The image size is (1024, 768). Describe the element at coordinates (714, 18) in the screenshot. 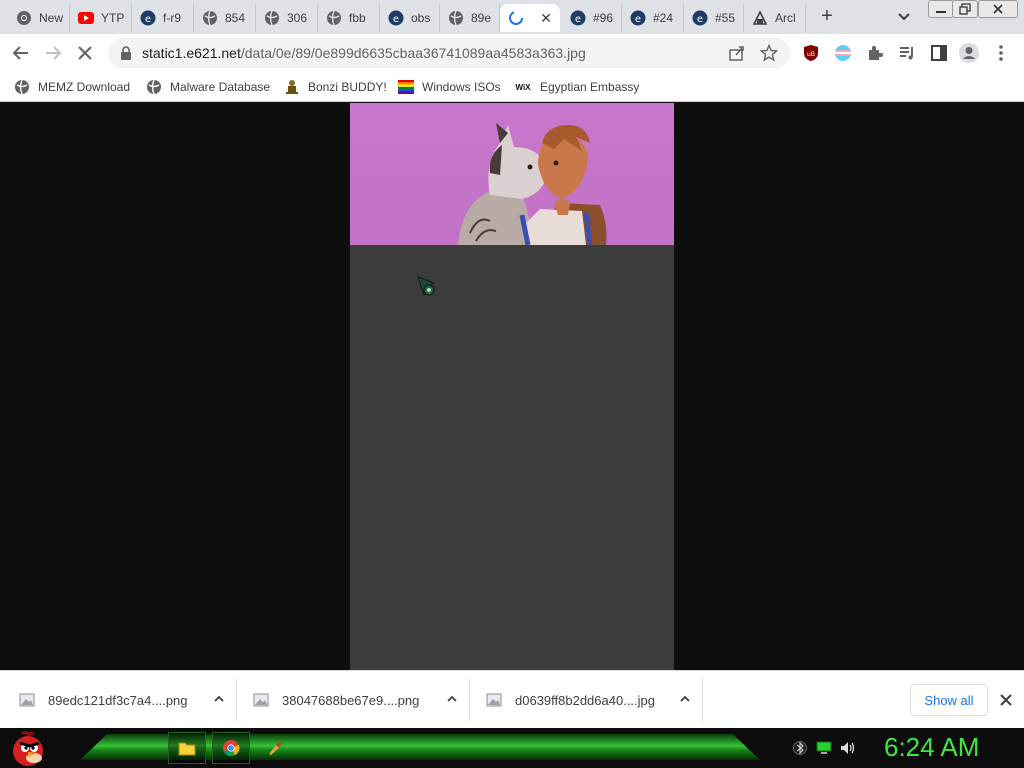

I see `tab-55: e #55` at that location.